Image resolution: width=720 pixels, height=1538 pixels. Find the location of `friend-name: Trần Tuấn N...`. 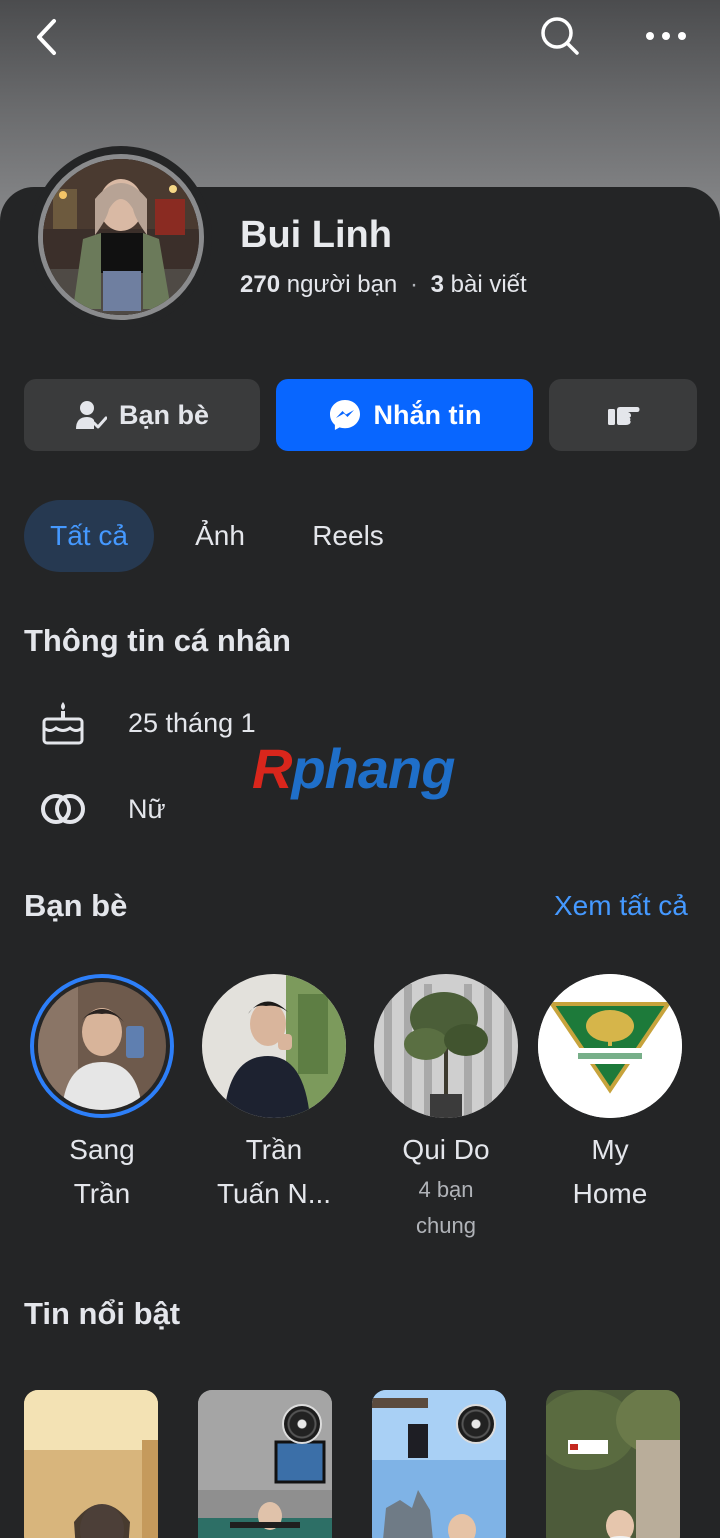

friend-name: Trần Tuấn N... is located at coordinates (274, 1172).